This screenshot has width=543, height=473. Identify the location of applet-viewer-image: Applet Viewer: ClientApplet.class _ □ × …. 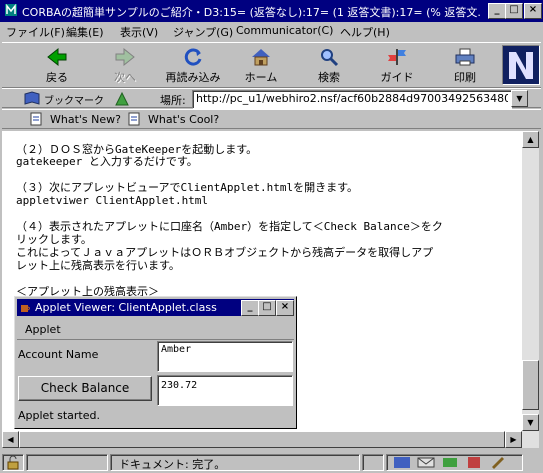
(155, 362).